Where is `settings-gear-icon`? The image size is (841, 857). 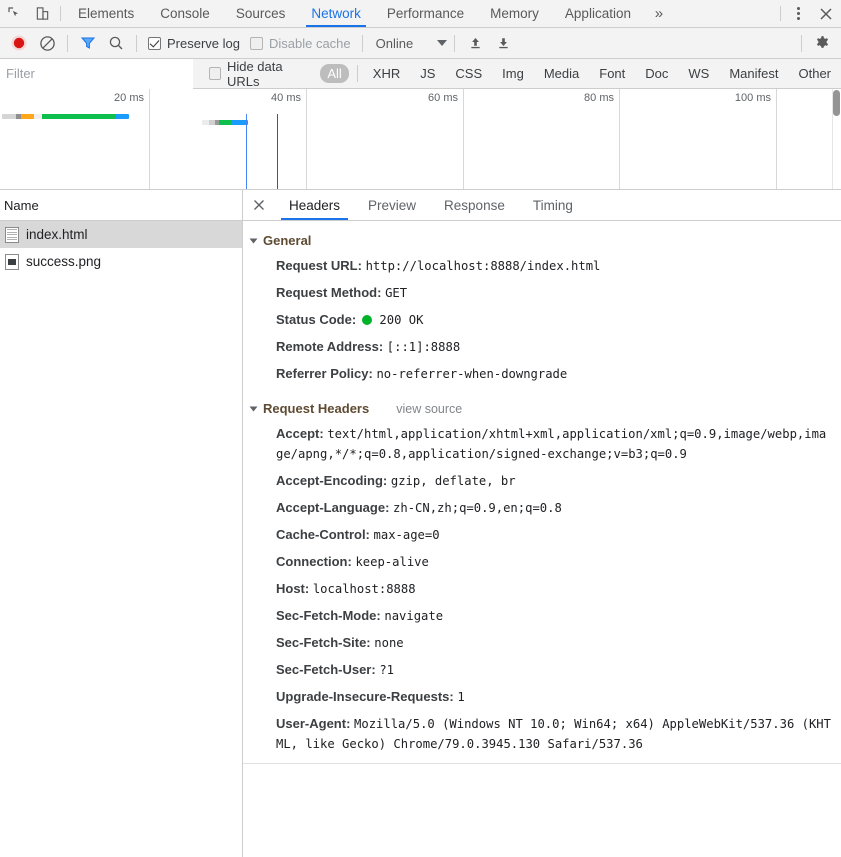
settings-gear-icon is located at coordinates (822, 43).